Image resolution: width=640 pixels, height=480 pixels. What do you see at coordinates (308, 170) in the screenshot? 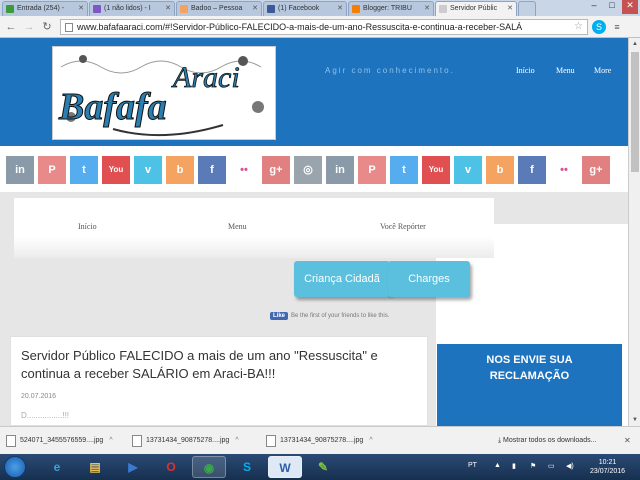
I see `instagram-icon: ◎` at bounding box center [308, 170].